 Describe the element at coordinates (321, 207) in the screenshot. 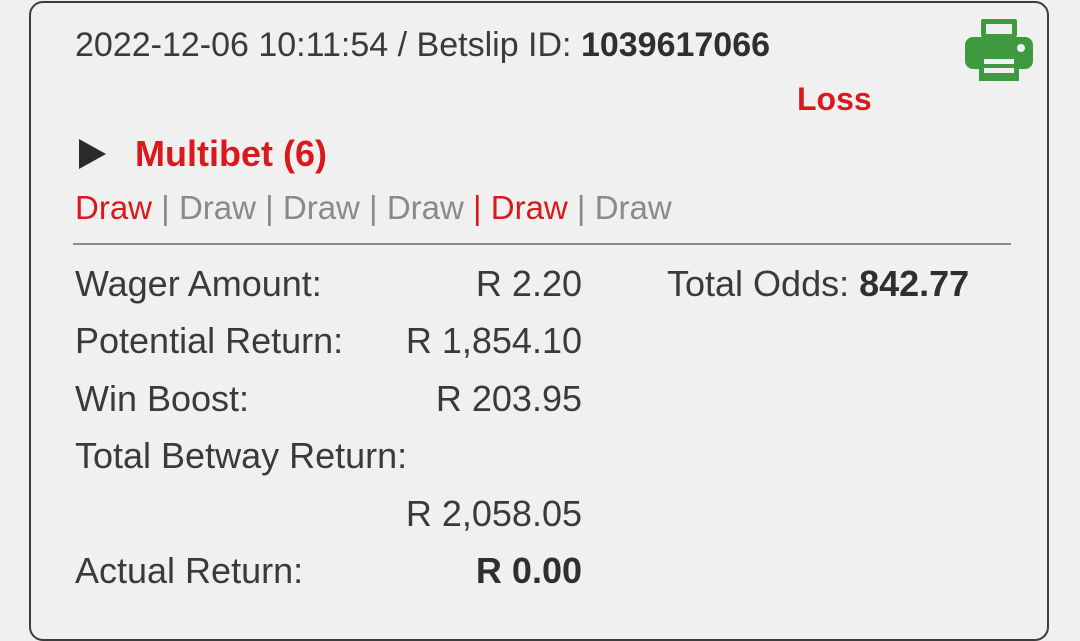

I see `outcome-3: Draw` at that location.